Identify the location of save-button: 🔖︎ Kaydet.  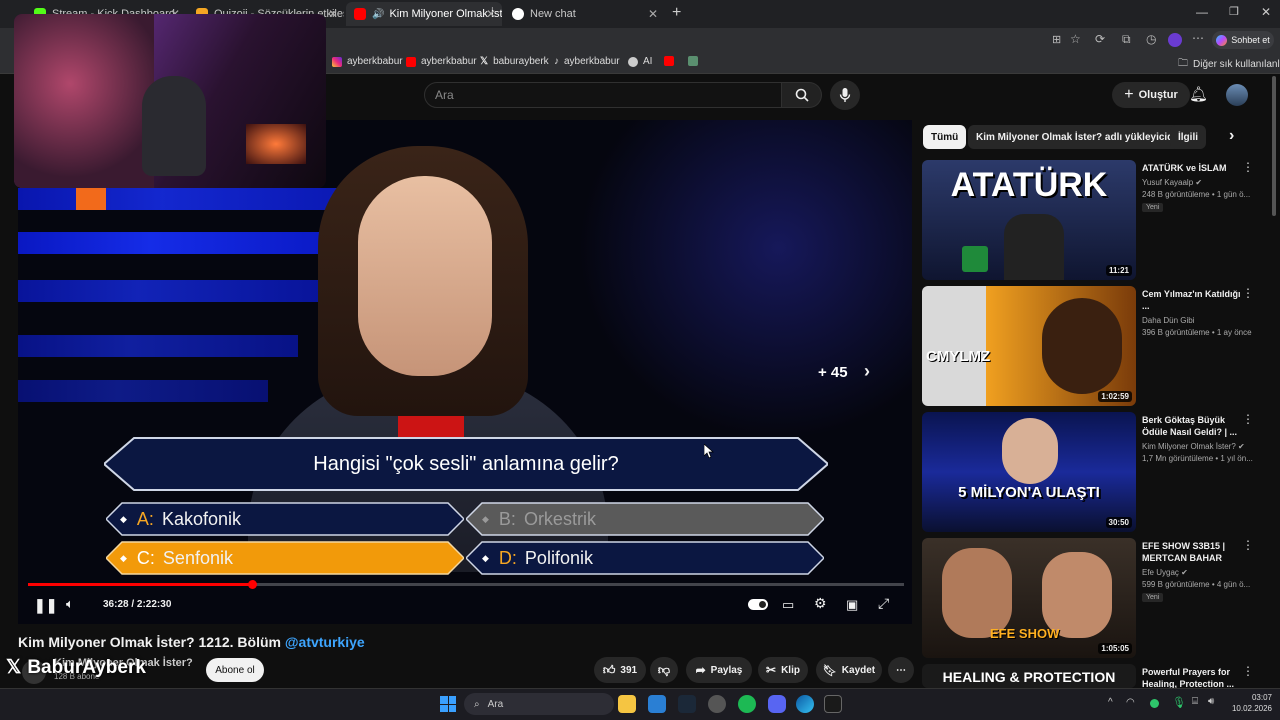
(849, 670).